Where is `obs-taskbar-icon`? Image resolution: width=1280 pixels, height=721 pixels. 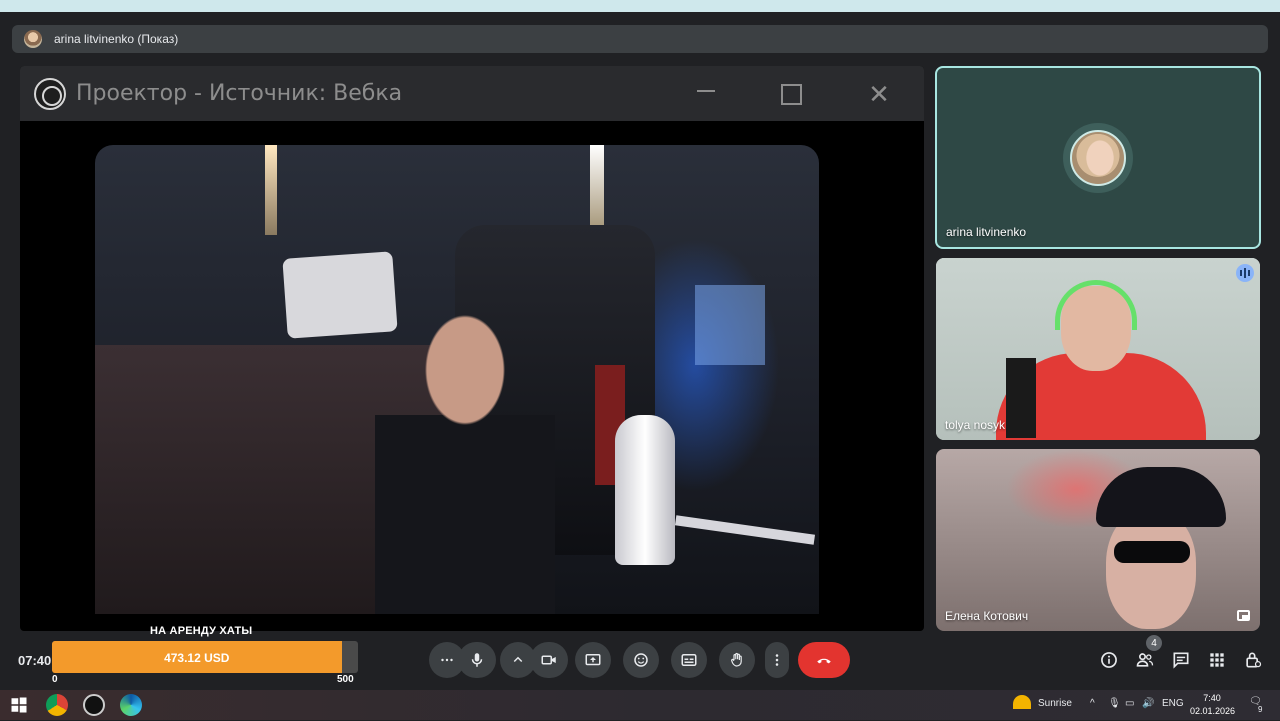
obs-taskbar-icon is located at coordinates (94, 705).